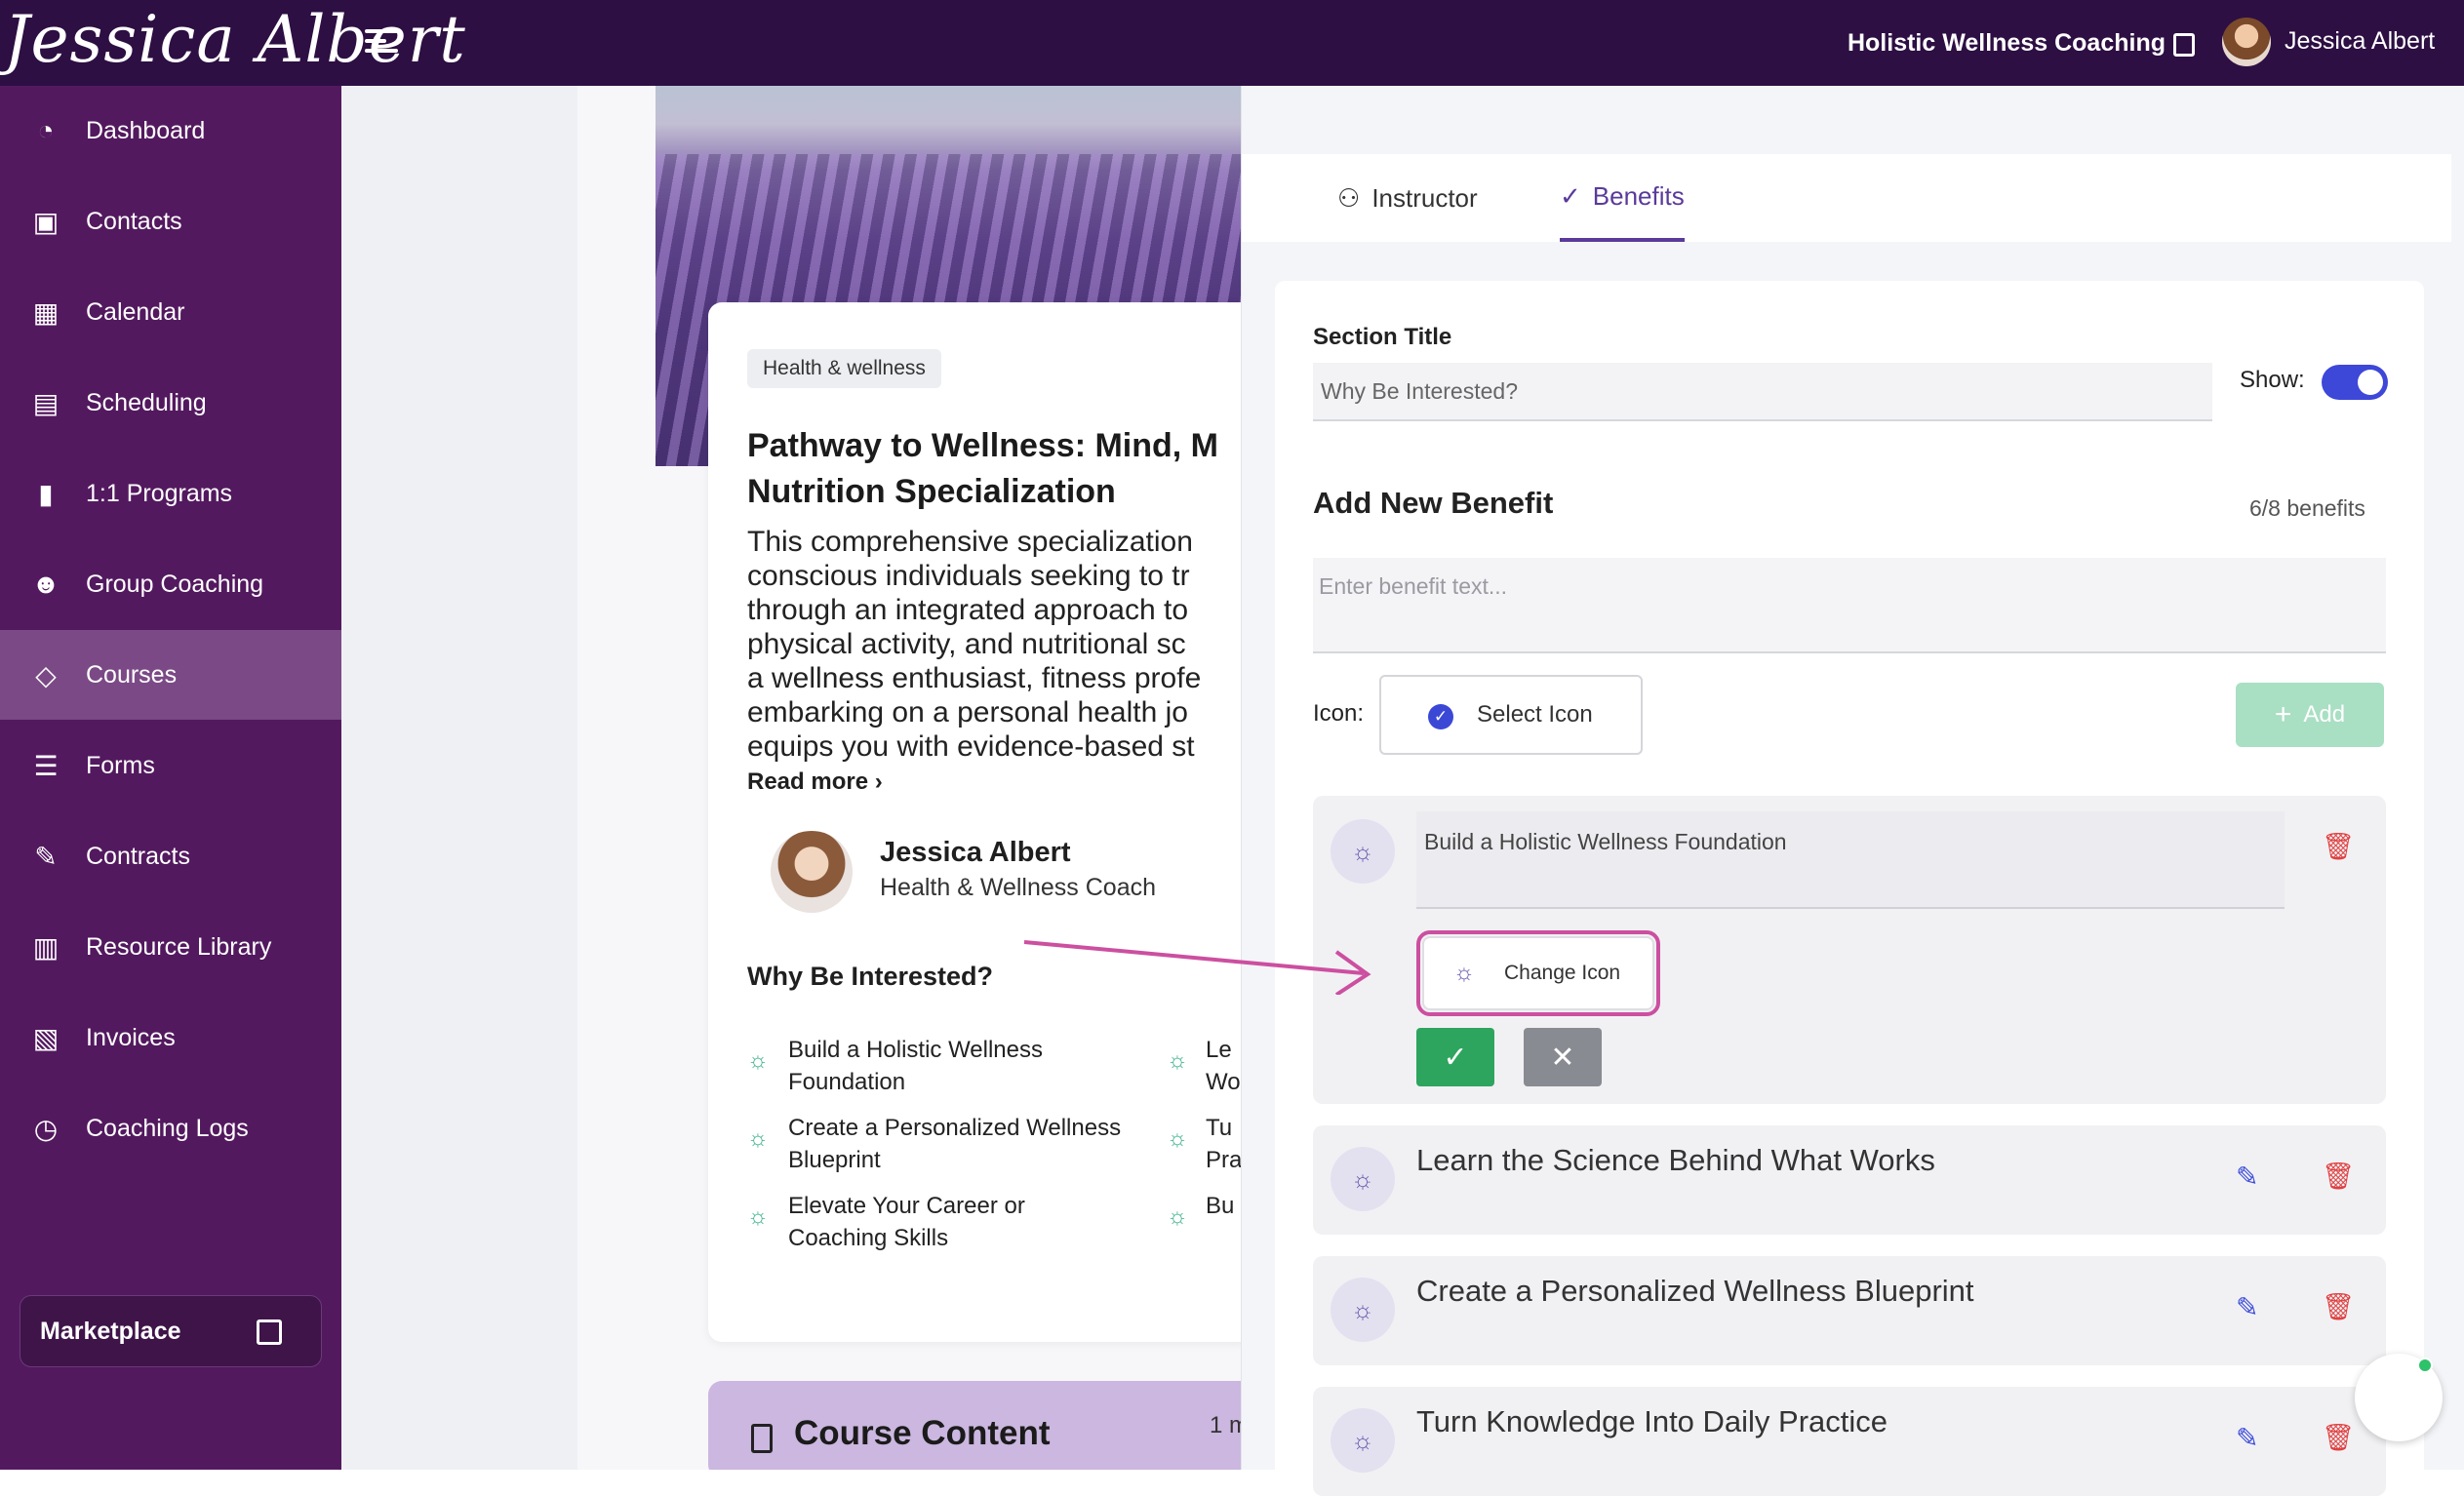  Describe the element at coordinates (1349, 197) in the screenshot. I see `user-icon: ⚇` at that location.